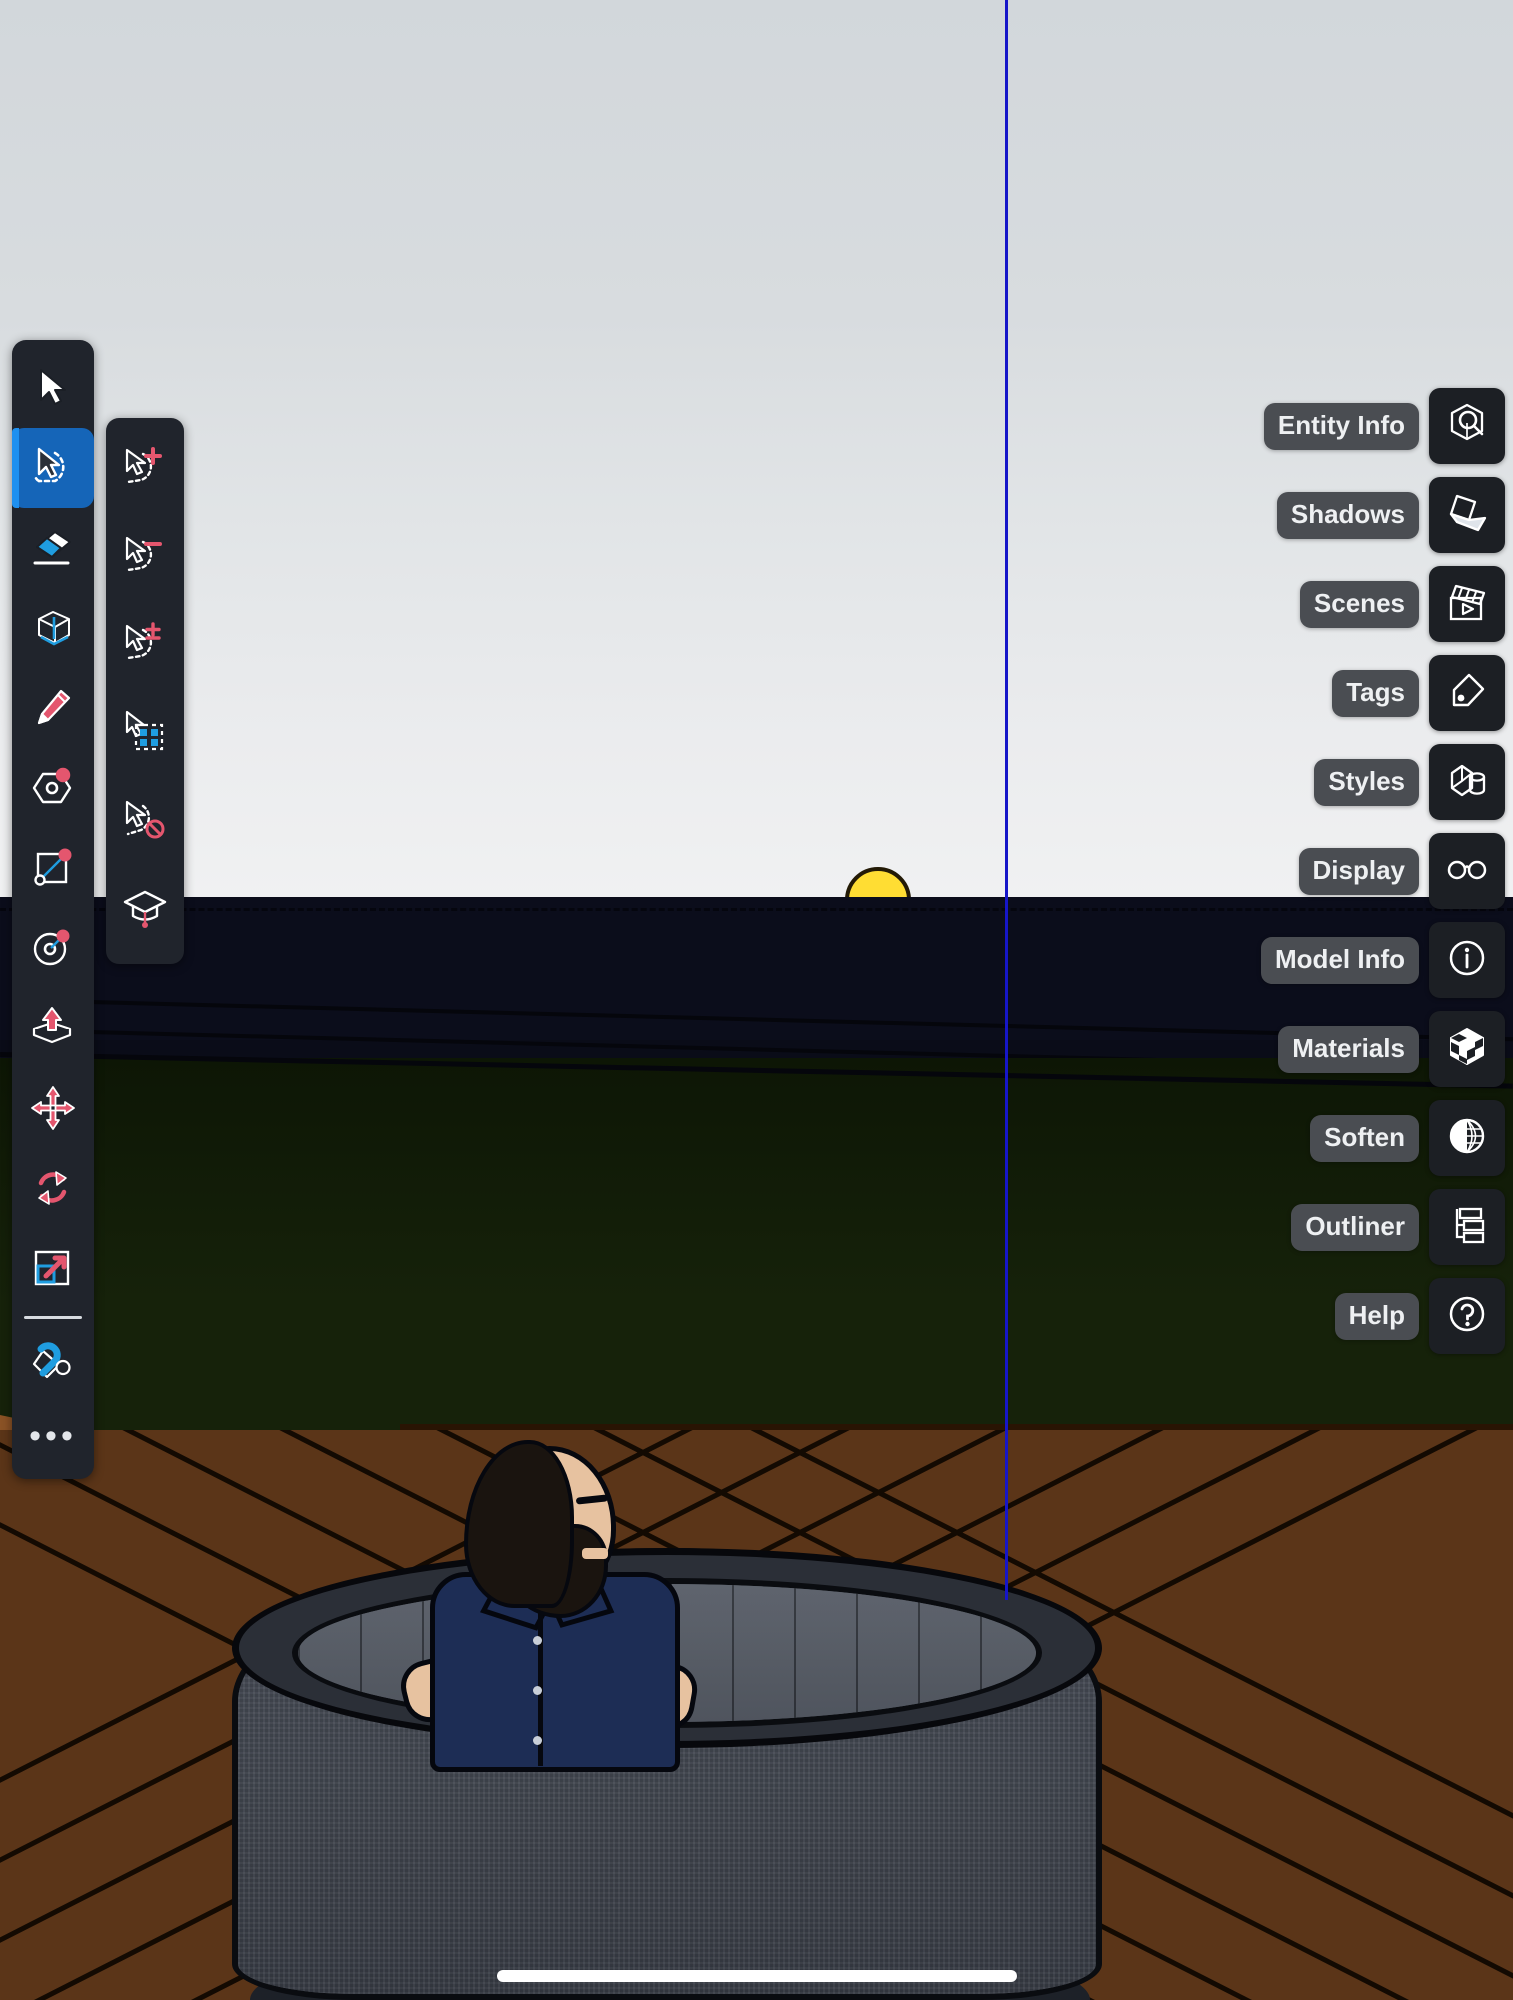 Image resolution: width=1513 pixels, height=2000 pixels. I want to click on lasso-add-tool, so click(145, 470).